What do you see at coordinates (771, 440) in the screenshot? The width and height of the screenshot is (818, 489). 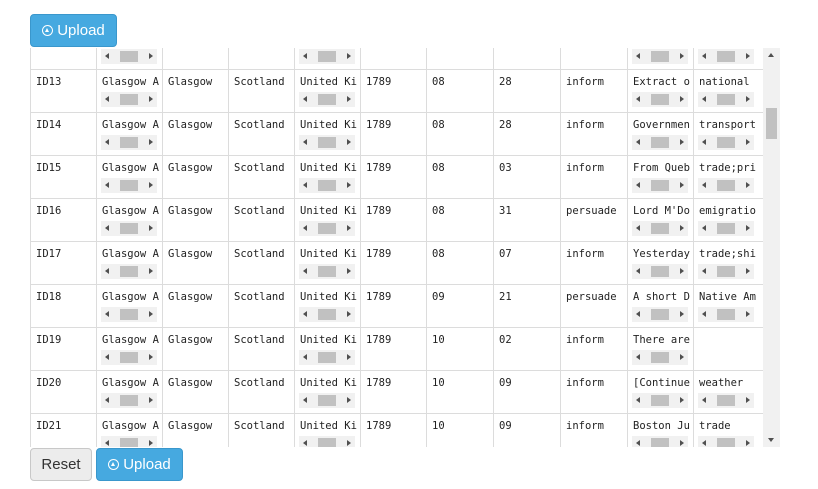 I see `scroll-down-arrow-icon` at bounding box center [771, 440].